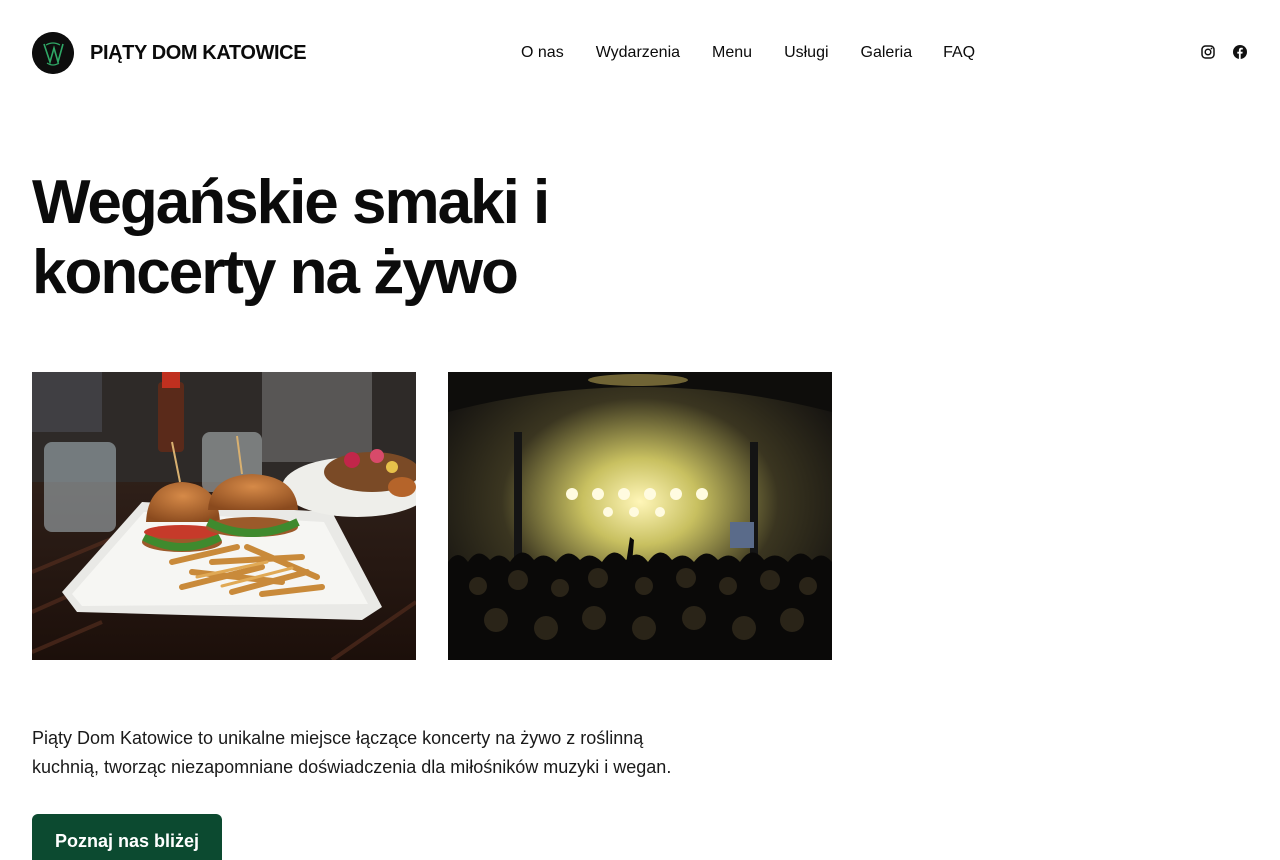 This screenshot has width=1280, height=860. Describe the element at coordinates (640, 516) in the screenshot. I see `photo-live-concert` at that location.